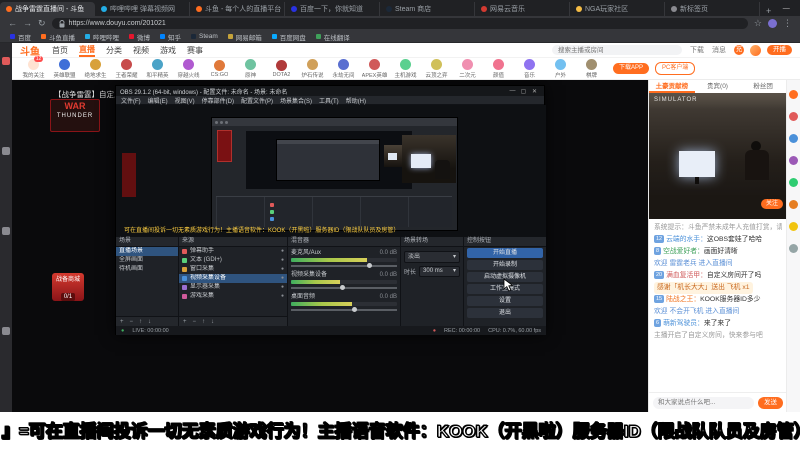  Describe the element at coordinates (523, 91) in the screenshot. I see `obs-maximize-icon: ▢` at that location.